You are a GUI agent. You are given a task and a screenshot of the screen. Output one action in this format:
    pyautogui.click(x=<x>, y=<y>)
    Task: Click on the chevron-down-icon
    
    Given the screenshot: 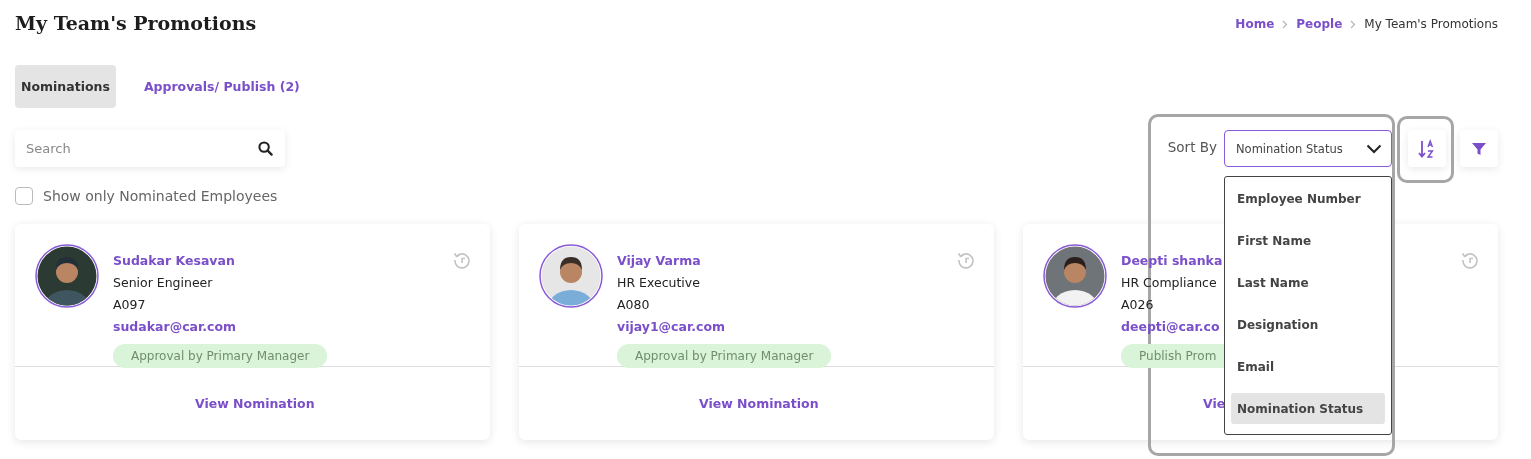 What is the action you would take?
    pyautogui.click(x=1374, y=148)
    